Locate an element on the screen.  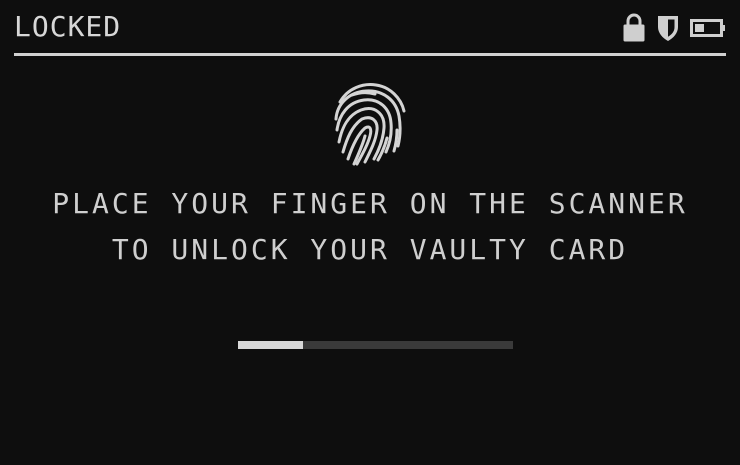
status-icons is located at coordinates (674, 28).